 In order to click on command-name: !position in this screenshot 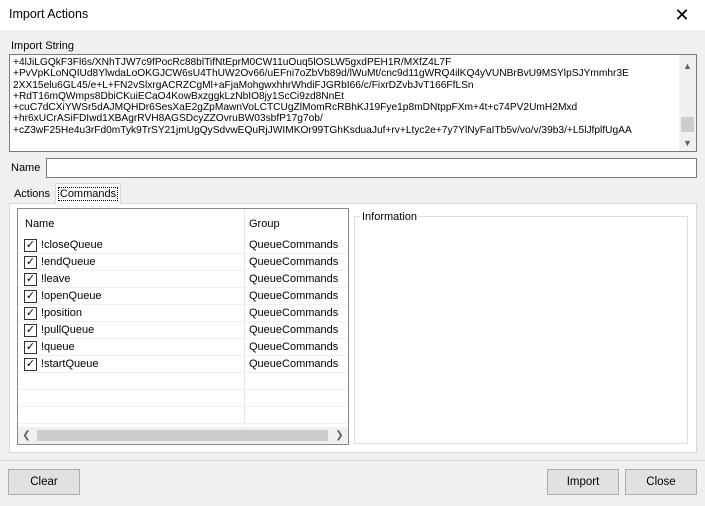, I will do `click(61, 313)`.